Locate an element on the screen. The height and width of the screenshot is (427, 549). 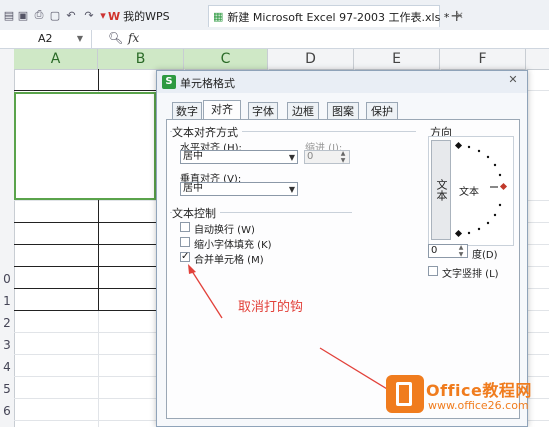
office-logo-door-icon is located at coordinates (404, 394).